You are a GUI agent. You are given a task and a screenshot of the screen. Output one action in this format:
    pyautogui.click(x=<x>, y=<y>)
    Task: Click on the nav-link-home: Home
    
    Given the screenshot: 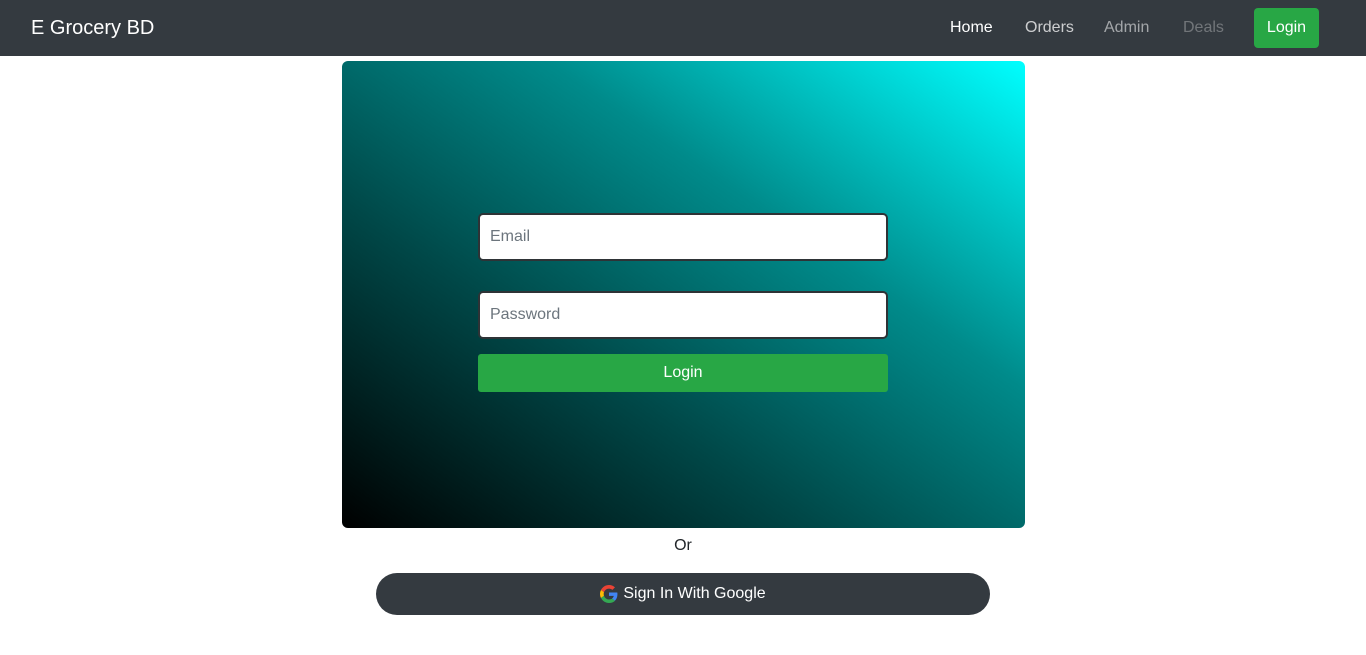 What is the action you would take?
    pyautogui.click(x=971, y=28)
    